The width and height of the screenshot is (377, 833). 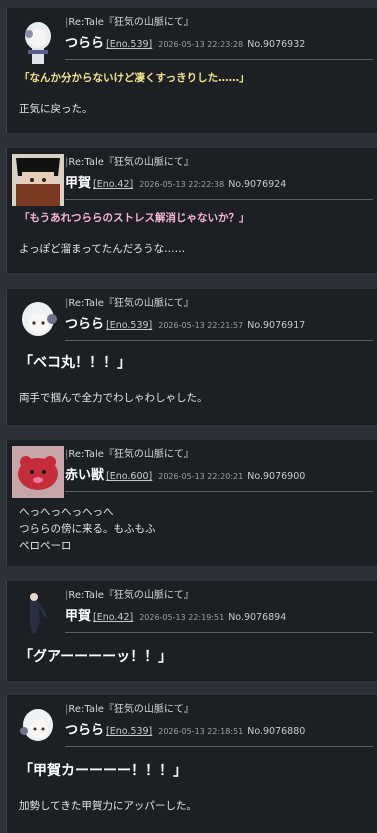 What do you see at coordinates (87, 529) in the screenshot?
I see `action-text: つららの傍に来る。もふもふ` at bounding box center [87, 529].